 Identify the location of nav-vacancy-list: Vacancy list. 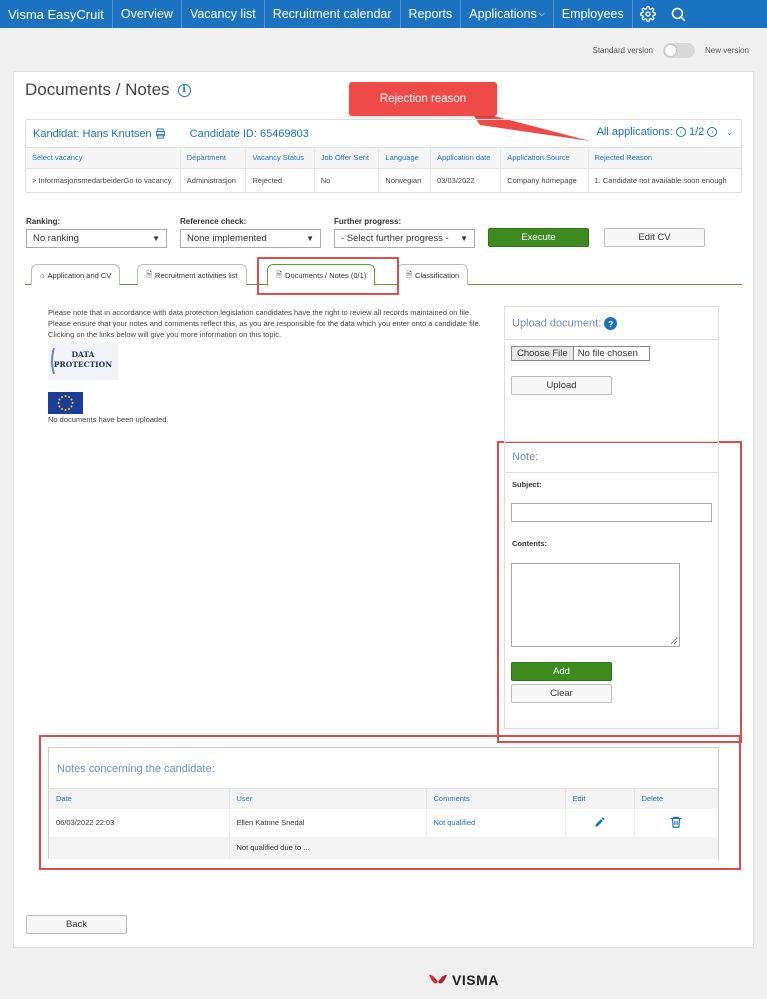
(223, 14).